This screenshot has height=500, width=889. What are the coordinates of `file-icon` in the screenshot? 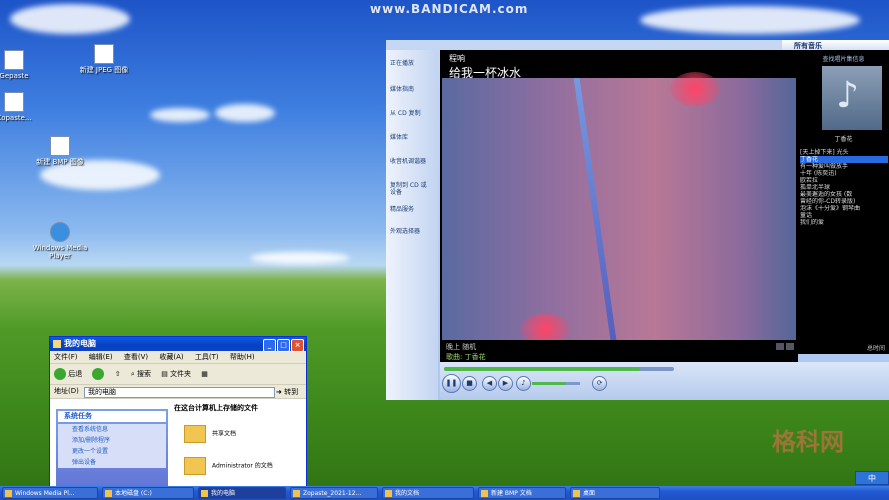 It's located at (14, 60).